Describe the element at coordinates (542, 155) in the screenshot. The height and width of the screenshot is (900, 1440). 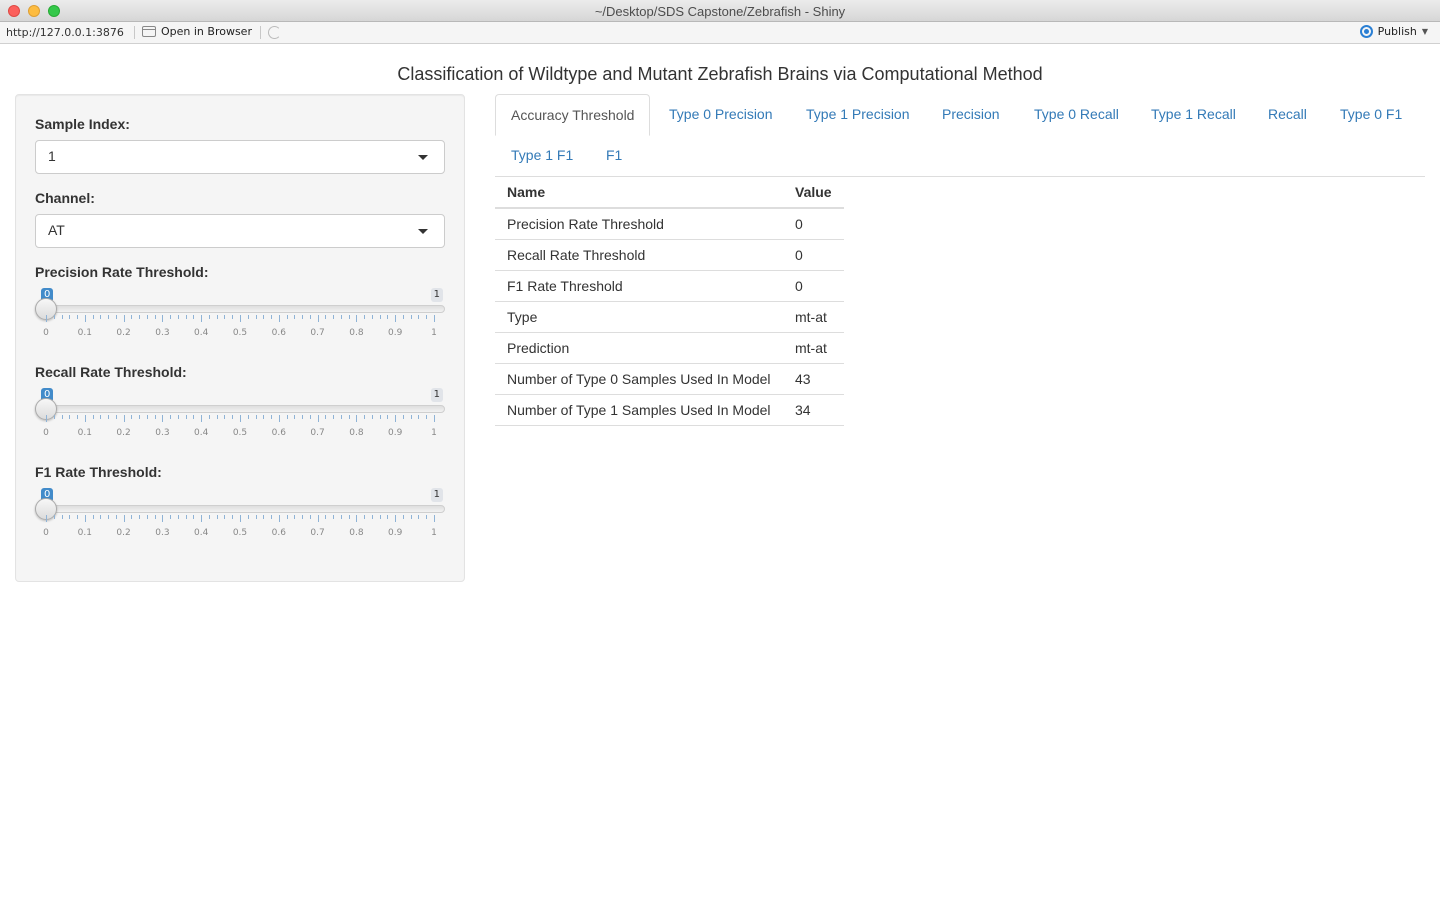
I see `tab-type-1-f1: Type 1 F1` at that location.